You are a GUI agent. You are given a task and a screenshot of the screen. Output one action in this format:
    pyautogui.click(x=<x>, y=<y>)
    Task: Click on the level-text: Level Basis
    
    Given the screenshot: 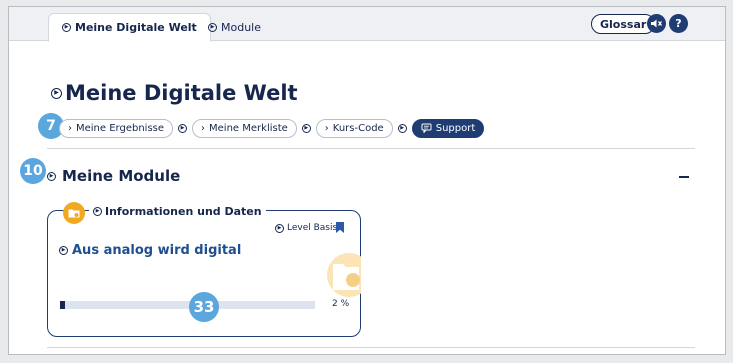 What is the action you would take?
    pyautogui.click(x=312, y=228)
    